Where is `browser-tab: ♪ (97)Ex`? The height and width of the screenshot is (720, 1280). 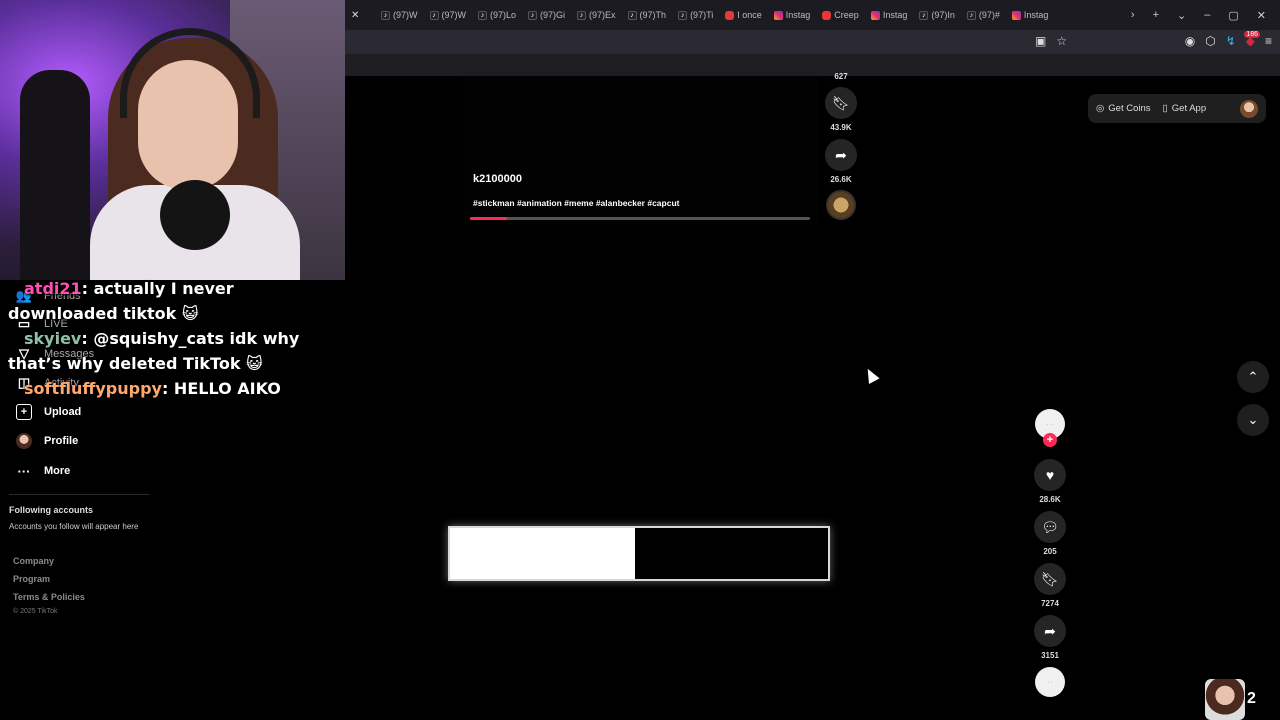
browser-tab: ♪ (97)Ex is located at coordinates (596, 15).